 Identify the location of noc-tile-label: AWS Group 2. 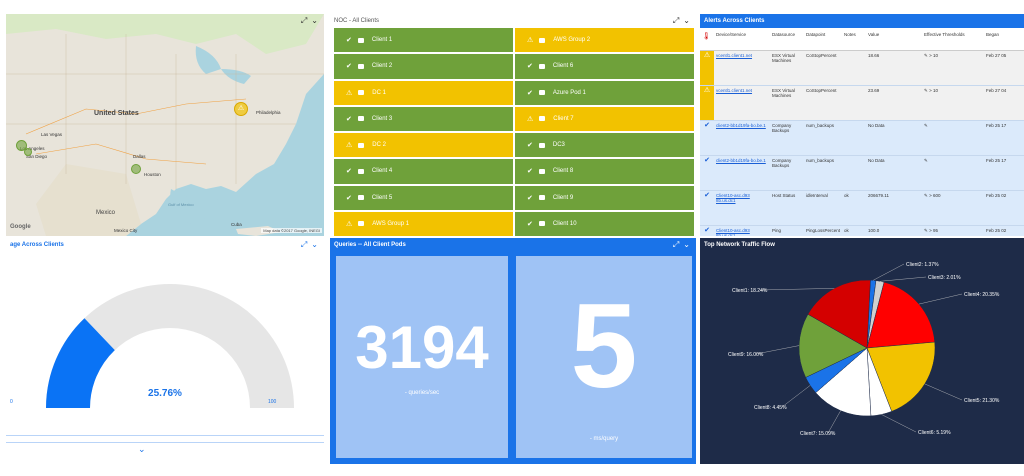
(572, 40).